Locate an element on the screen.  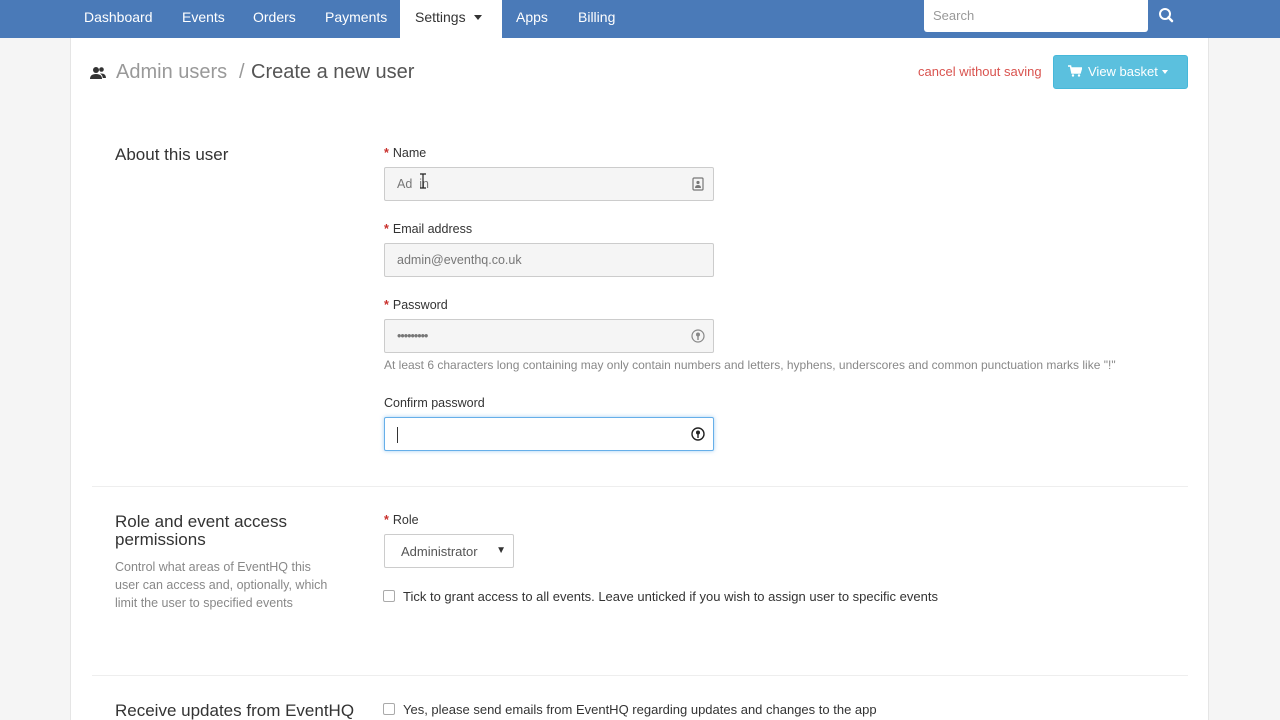
nav-events: Events is located at coordinates (203, 19).